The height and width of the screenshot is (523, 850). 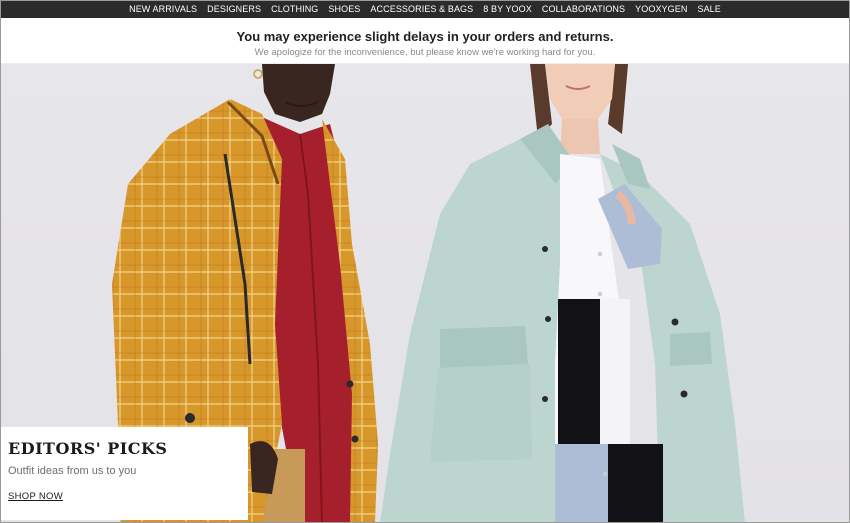 What do you see at coordinates (583, 9) in the screenshot?
I see `nav-collaborations: COLLABORATIONS` at bounding box center [583, 9].